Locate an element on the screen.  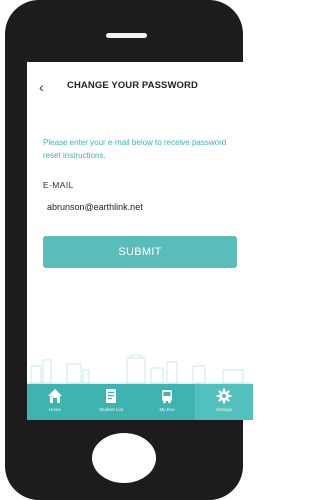
tab-my-bus-label: My Bus is located at coordinates (167, 409).